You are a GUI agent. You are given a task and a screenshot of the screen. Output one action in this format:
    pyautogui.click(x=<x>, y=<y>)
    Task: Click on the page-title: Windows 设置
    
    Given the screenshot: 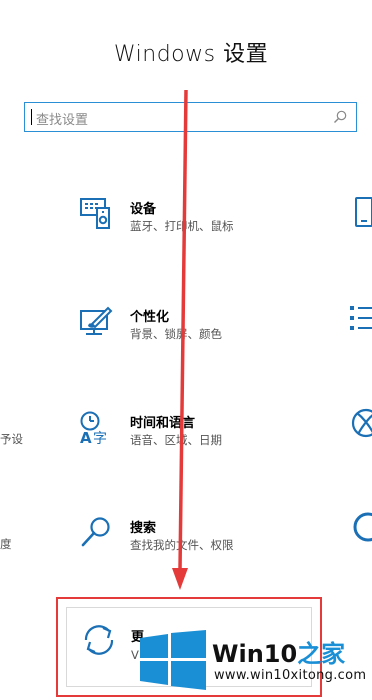 What is the action you would take?
    pyautogui.click(x=191, y=54)
    